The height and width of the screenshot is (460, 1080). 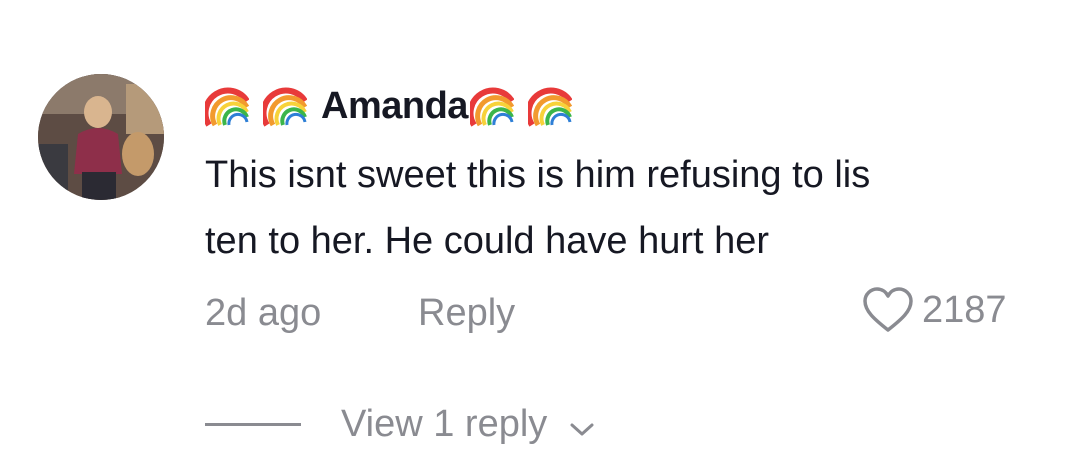 What do you see at coordinates (582, 427) in the screenshot?
I see `chevron-down-icon` at bounding box center [582, 427].